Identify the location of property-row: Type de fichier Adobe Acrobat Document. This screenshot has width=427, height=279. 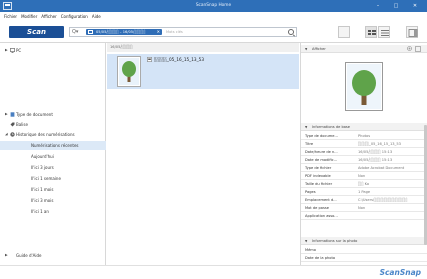
(364, 168).